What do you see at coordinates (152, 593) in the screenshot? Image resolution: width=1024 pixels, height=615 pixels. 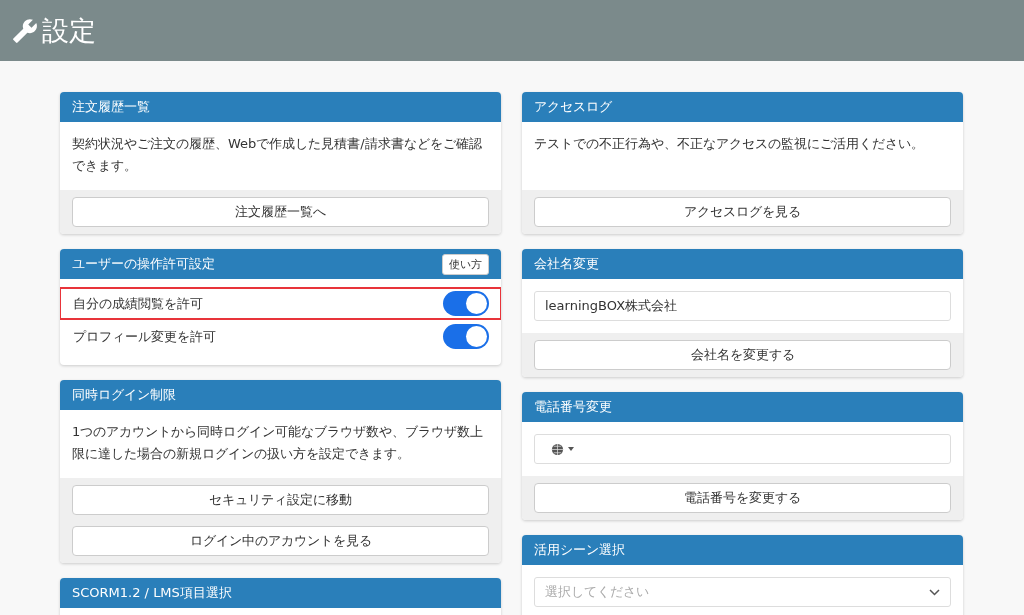 I see `panel-title: SCORM1.2 / LMS項目選択` at bounding box center [152, 593].